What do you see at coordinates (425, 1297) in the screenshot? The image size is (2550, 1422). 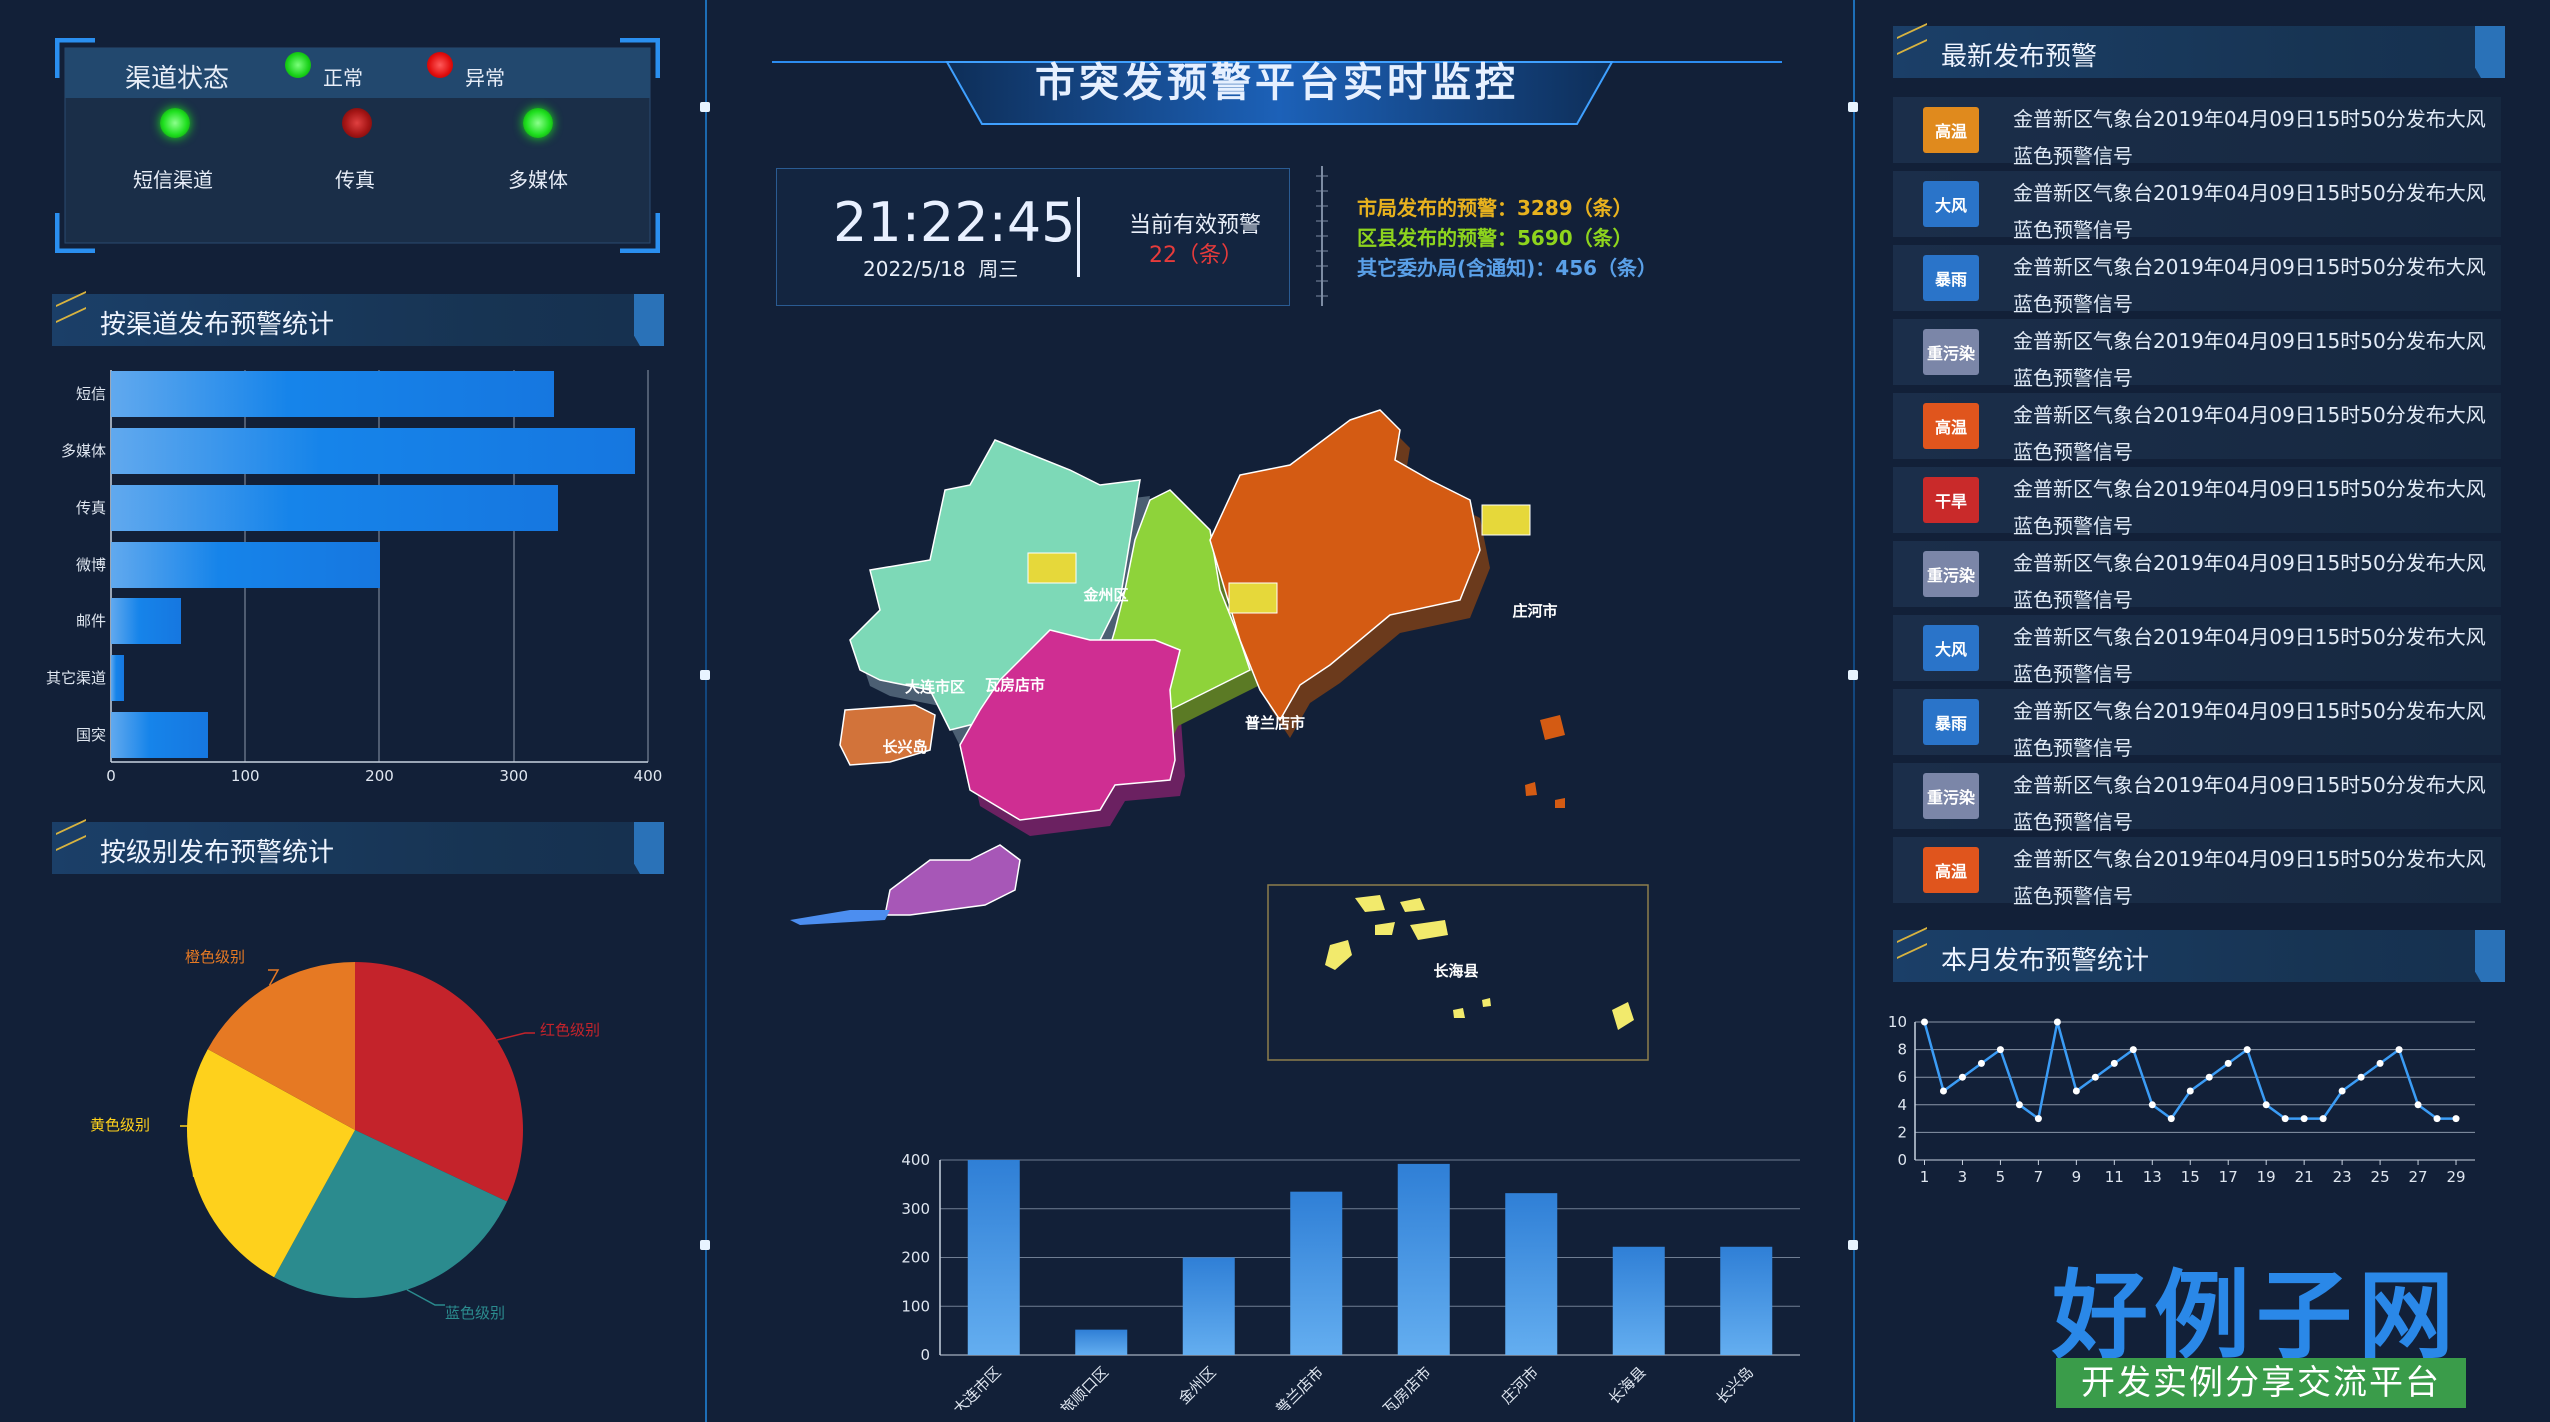 I see `pie-label-line` at bounding box center [425, 1297].